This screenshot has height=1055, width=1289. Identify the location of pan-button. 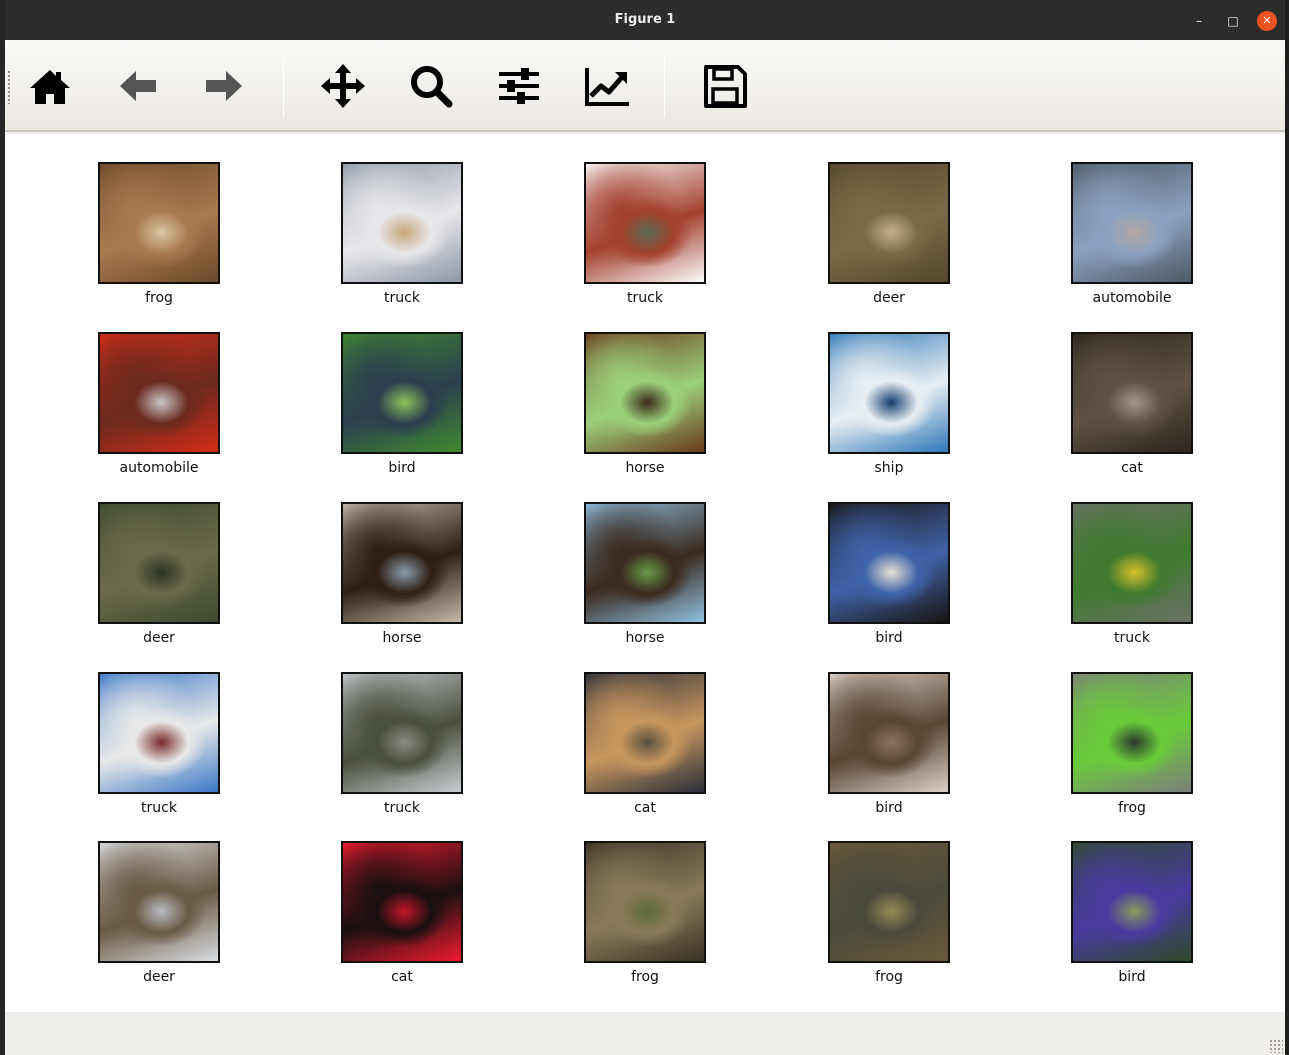
(343, 86).